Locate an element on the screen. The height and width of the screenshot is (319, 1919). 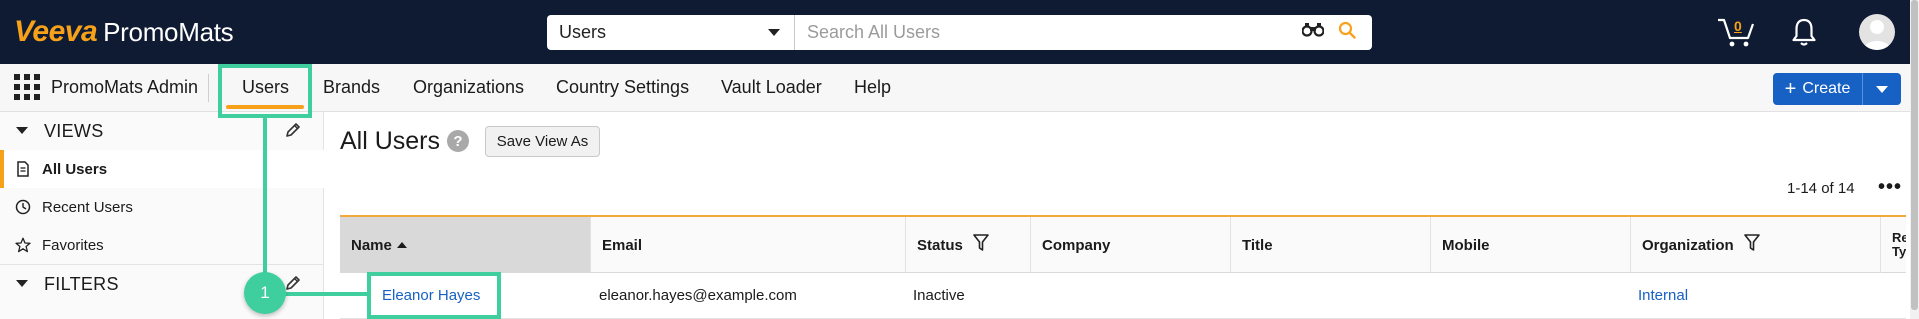
search-input is located at coordinates (1048, 32).